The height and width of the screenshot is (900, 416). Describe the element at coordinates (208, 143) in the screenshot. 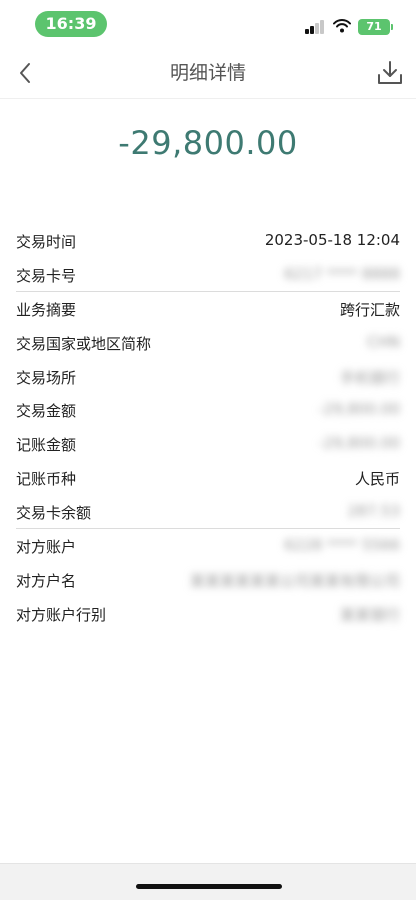

I see `transaction-amount: -29,800.00` at that location.